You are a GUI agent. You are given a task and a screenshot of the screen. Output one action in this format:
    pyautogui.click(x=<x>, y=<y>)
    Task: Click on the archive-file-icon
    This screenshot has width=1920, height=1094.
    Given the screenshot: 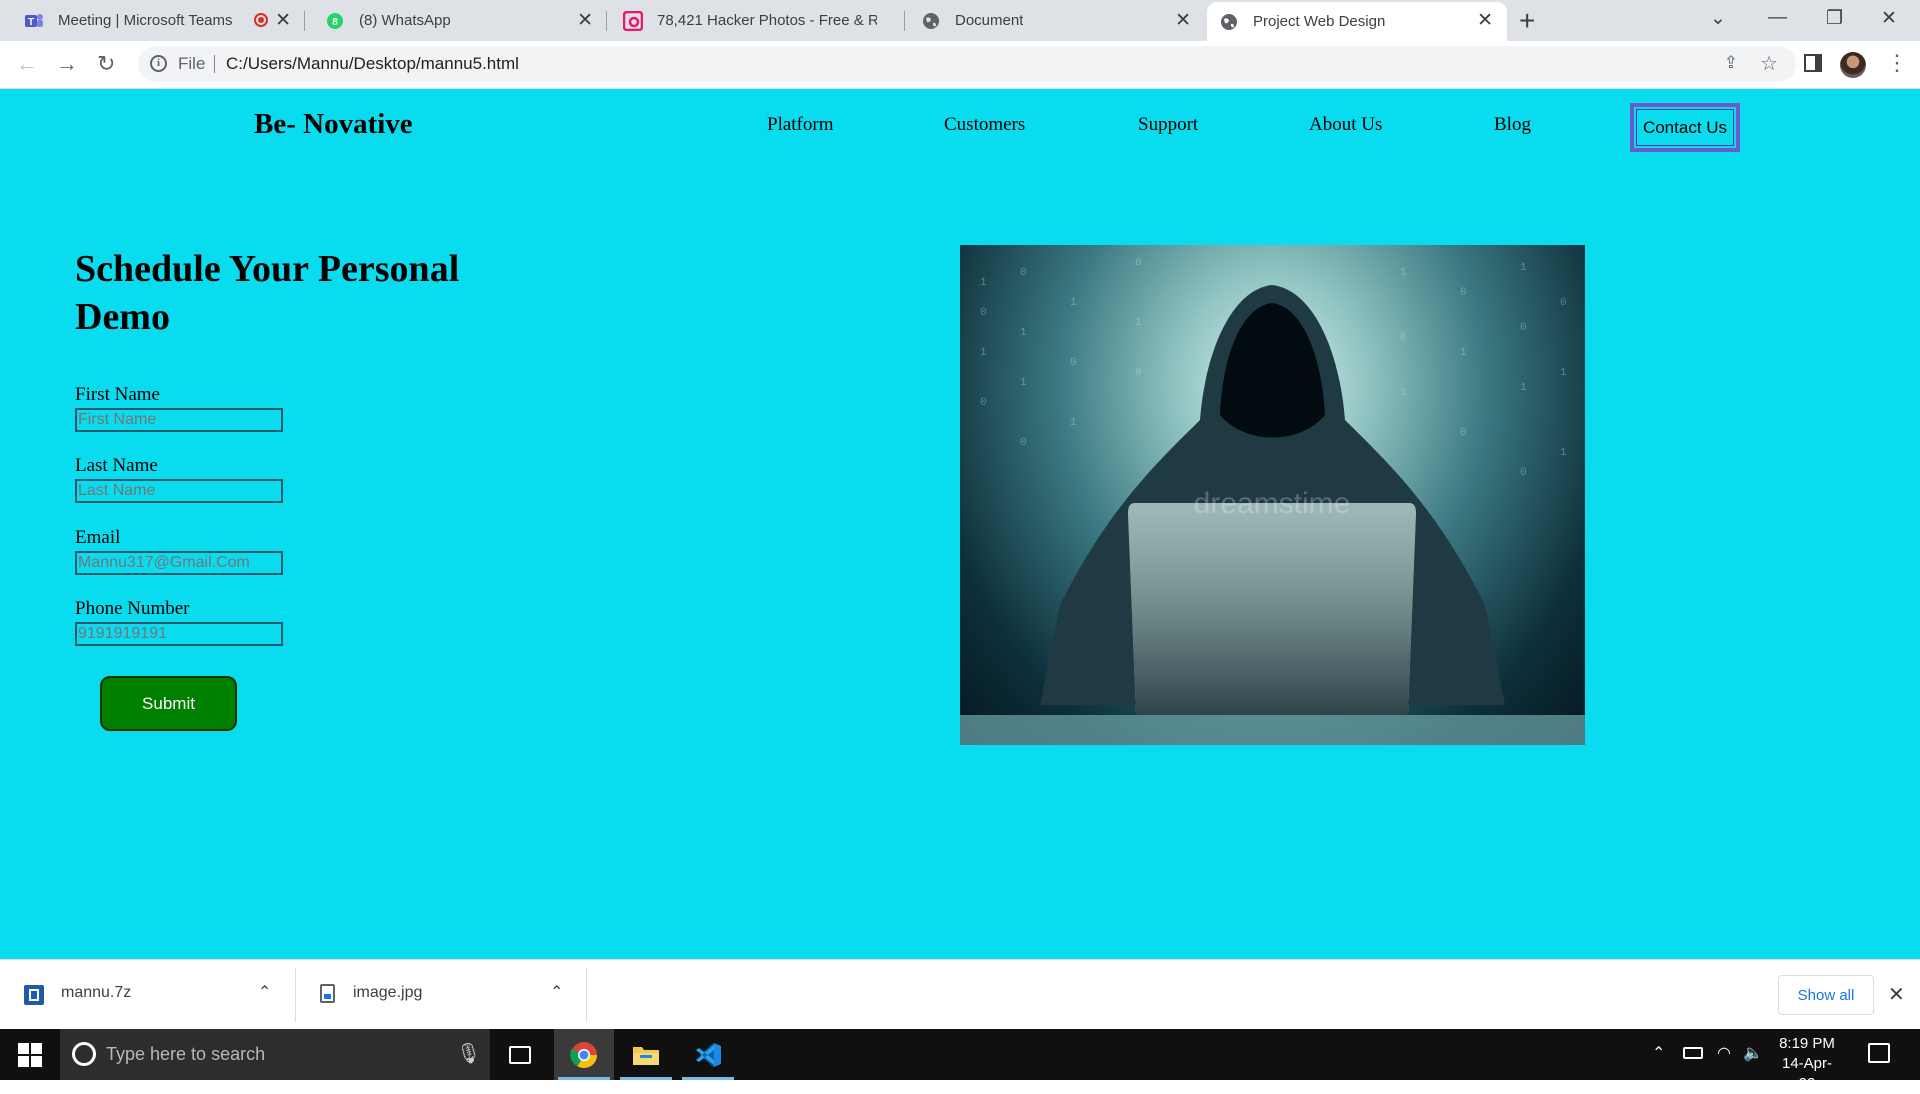 What is the action you would take?
    pyautogui.click(x=34, y=995)
    